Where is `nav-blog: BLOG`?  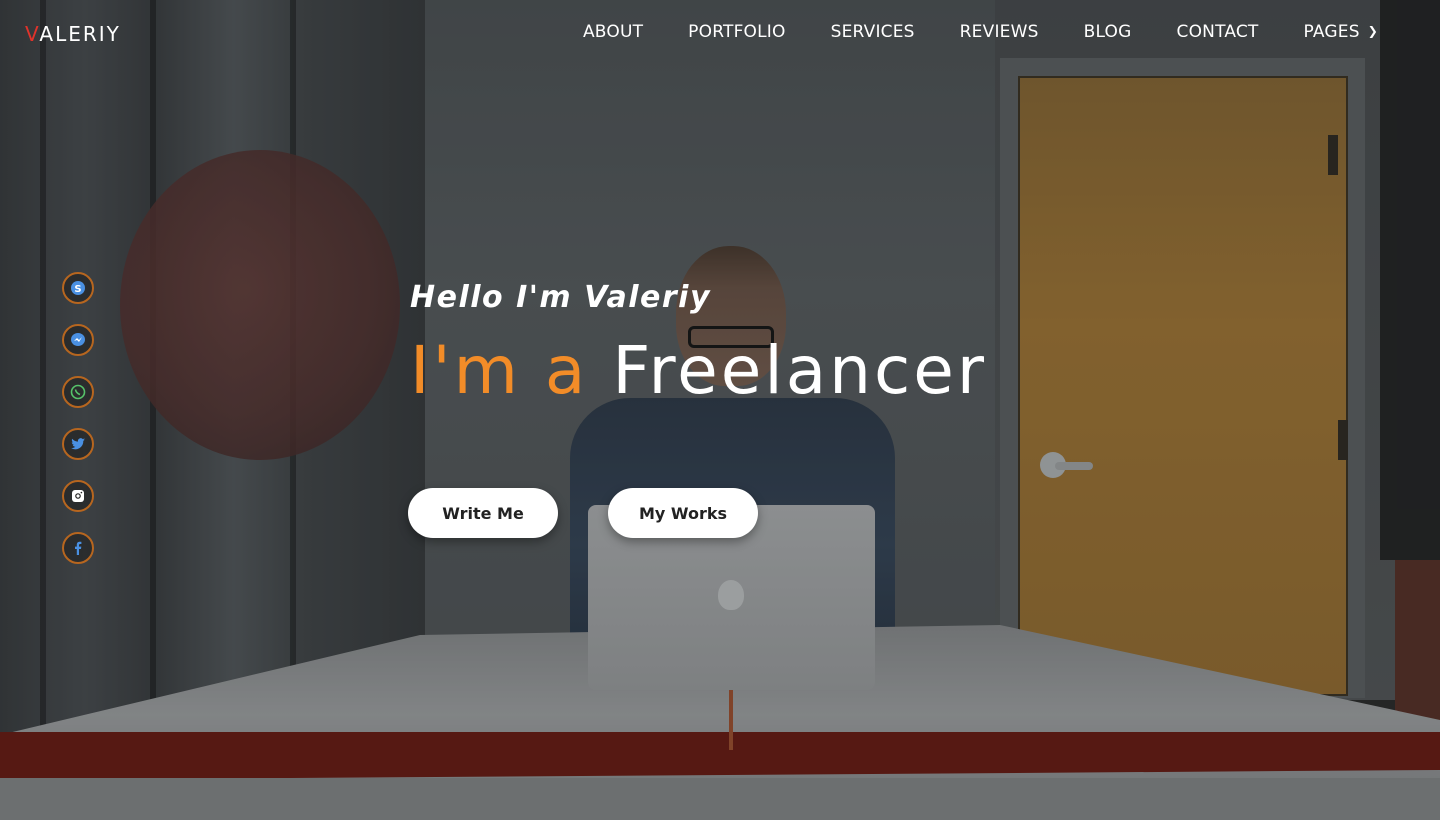
nav-blog: BLOG is located at coordinates (1108, 32).